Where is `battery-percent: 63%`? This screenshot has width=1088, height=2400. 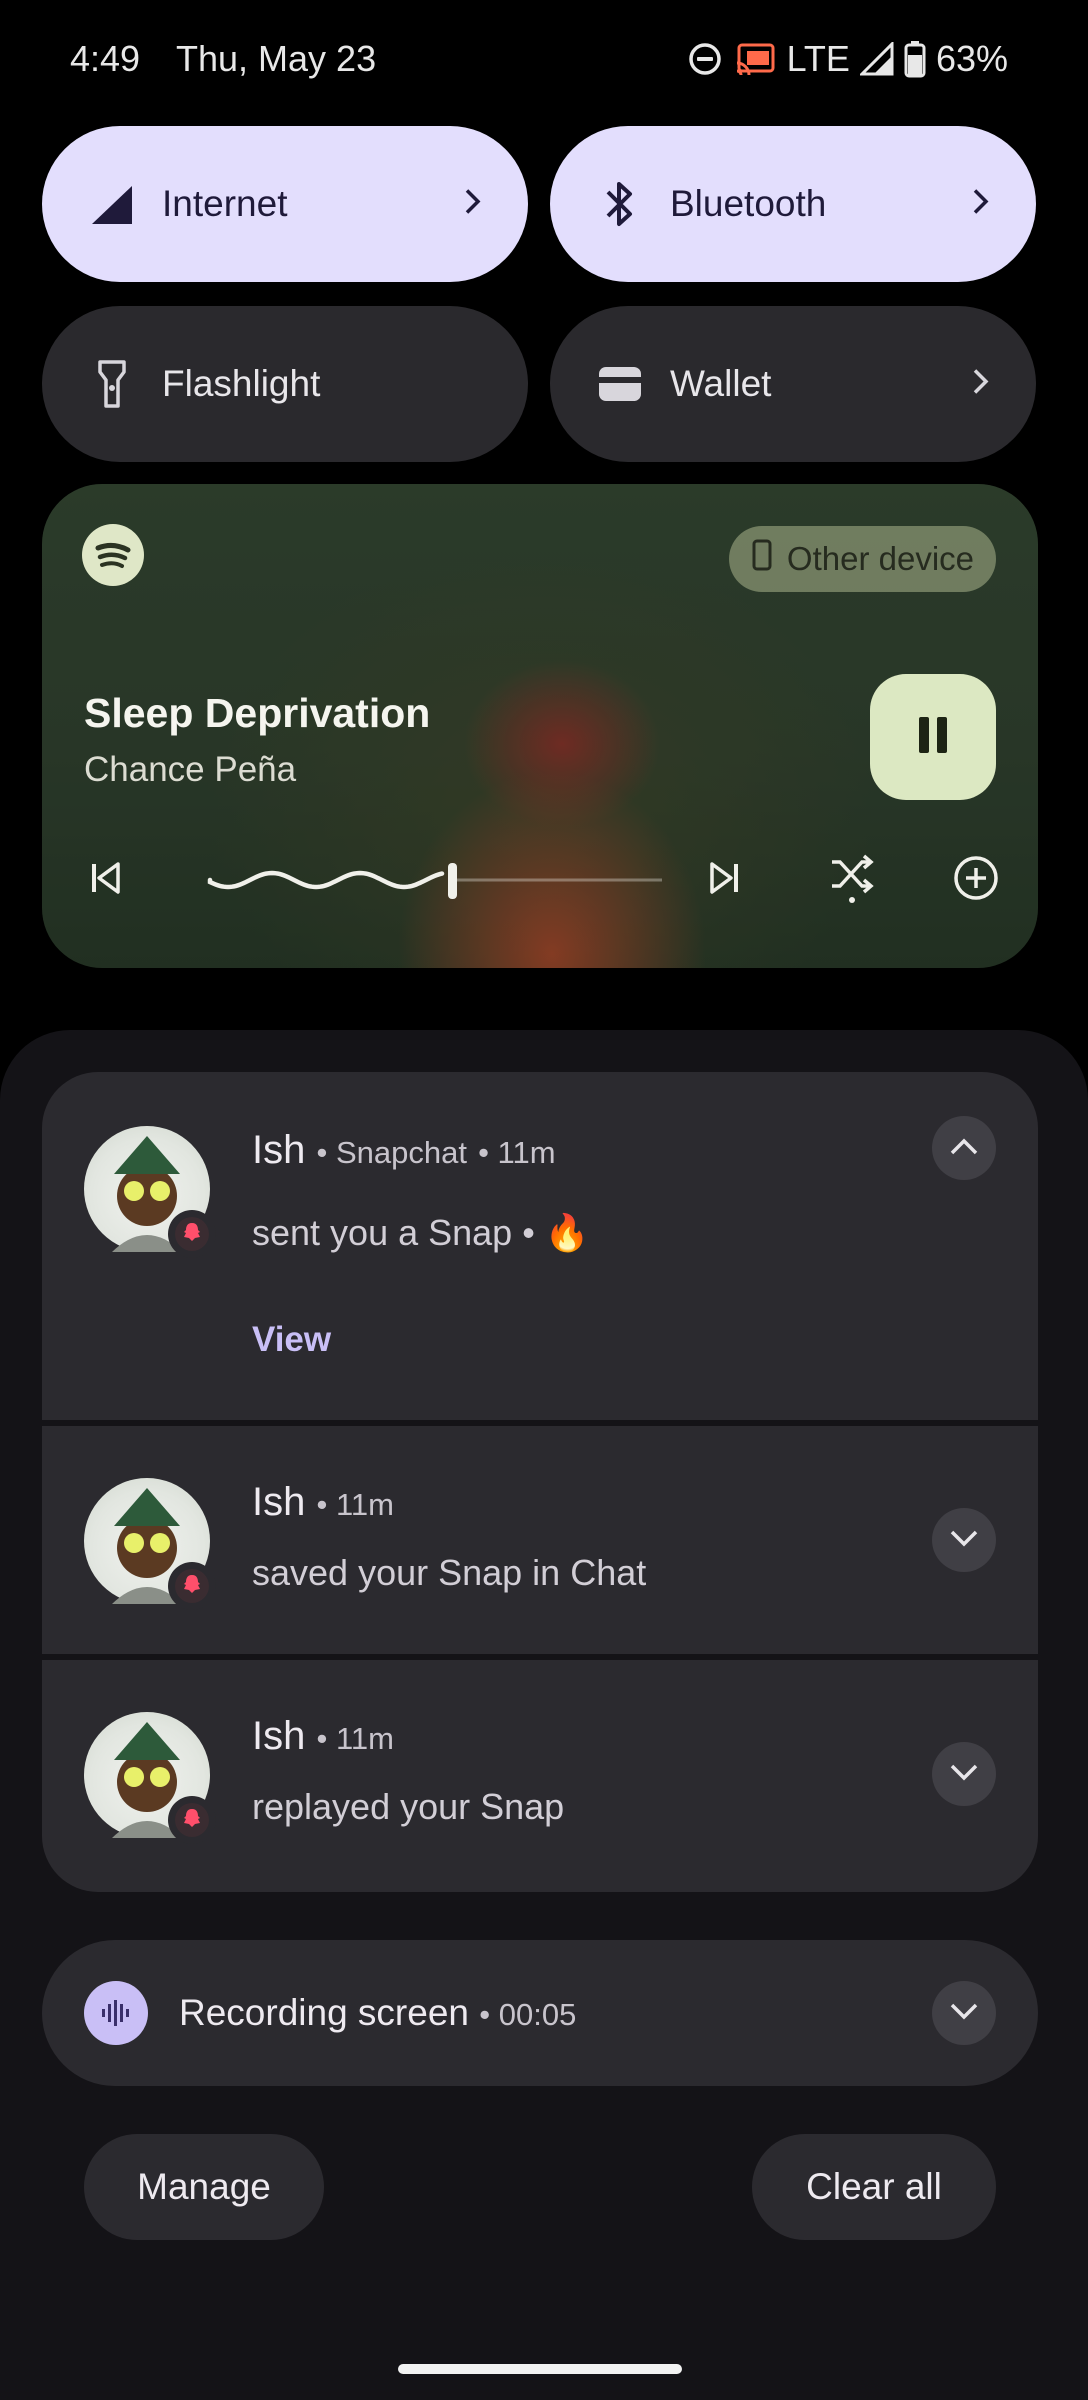 battery-percent: 63% is located at coordinates (971, 58).